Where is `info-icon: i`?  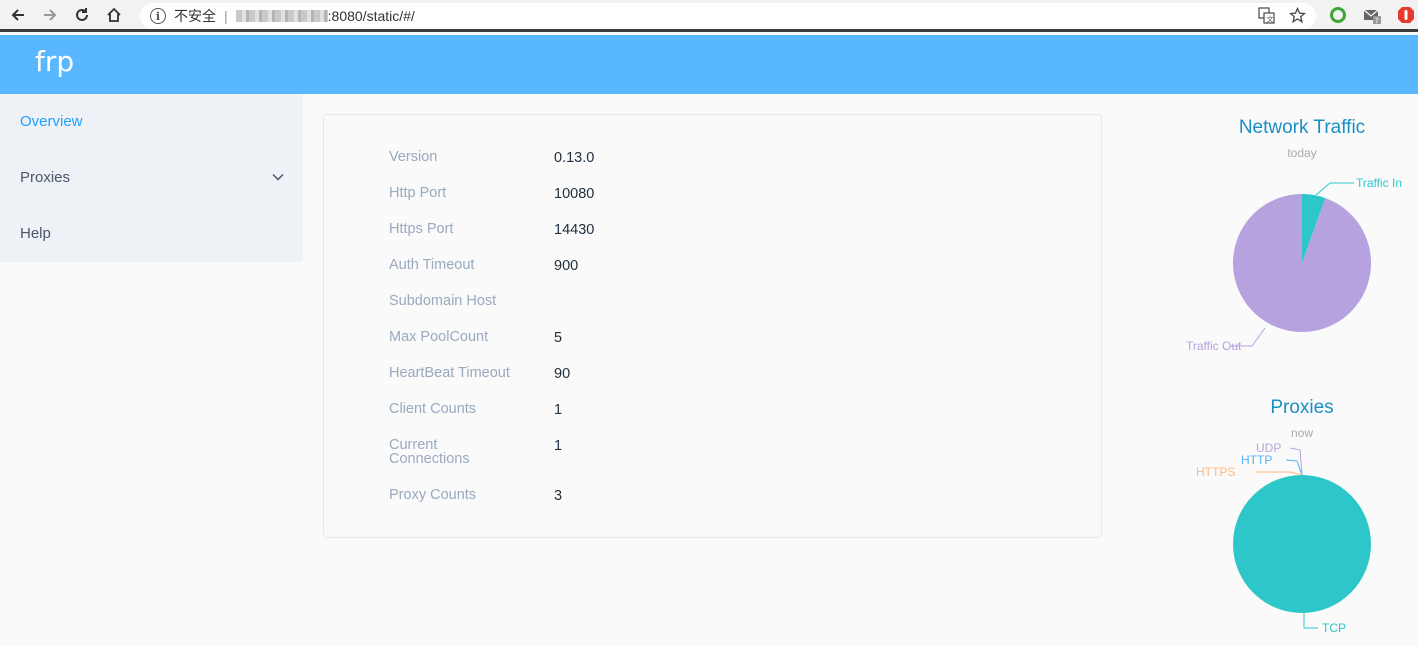
info-icon: i is located at coordinates (158, 16).